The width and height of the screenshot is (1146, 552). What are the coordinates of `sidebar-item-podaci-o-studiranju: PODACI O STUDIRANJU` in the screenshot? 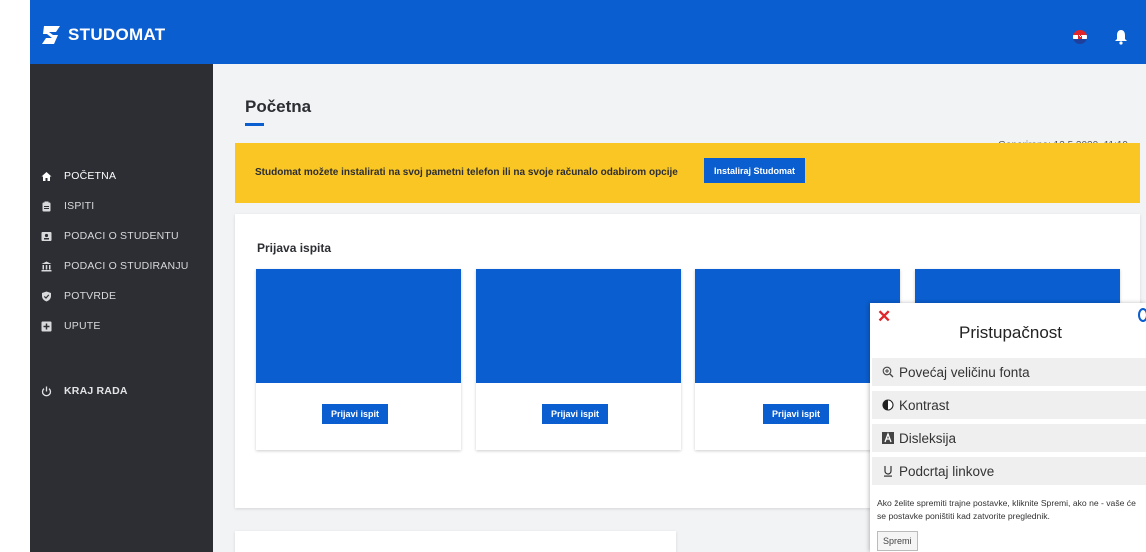 It's located at (121, 266).